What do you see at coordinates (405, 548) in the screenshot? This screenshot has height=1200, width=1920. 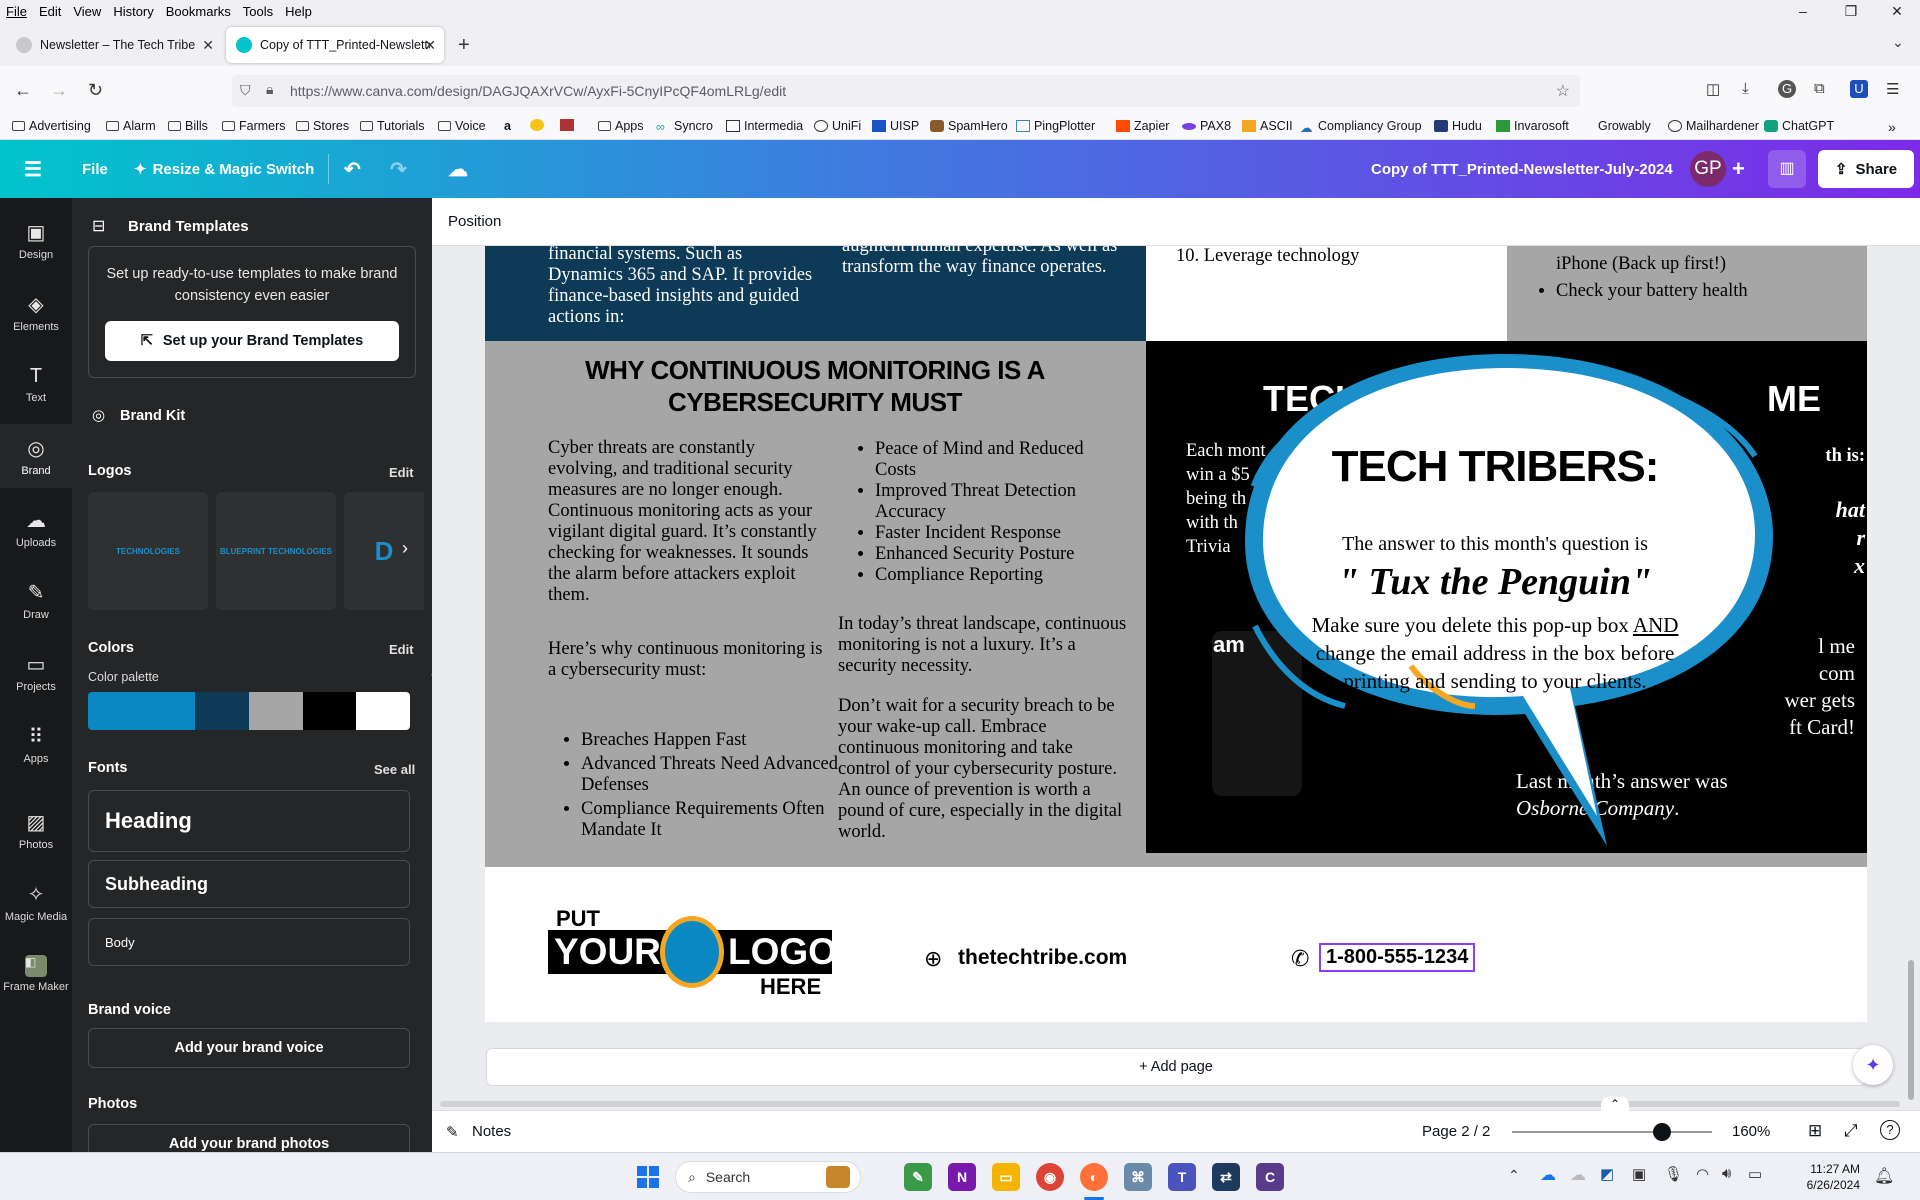 I see `chevron-right-icon: ›` at bounding box center [405, 548].